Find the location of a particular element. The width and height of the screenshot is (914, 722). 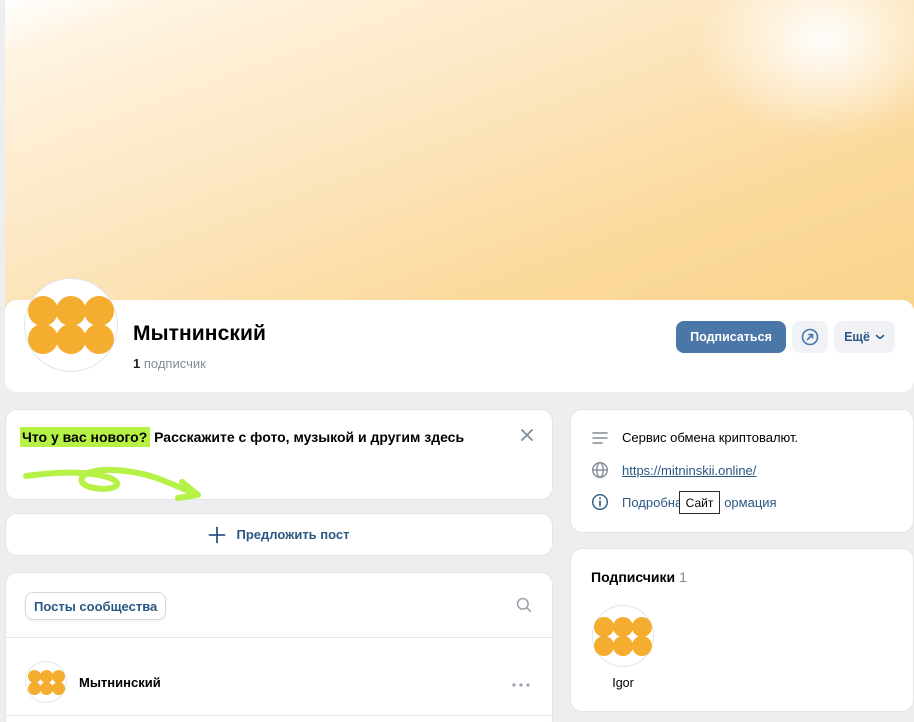

more-button: Ещё is located at coordinates (864, 337).